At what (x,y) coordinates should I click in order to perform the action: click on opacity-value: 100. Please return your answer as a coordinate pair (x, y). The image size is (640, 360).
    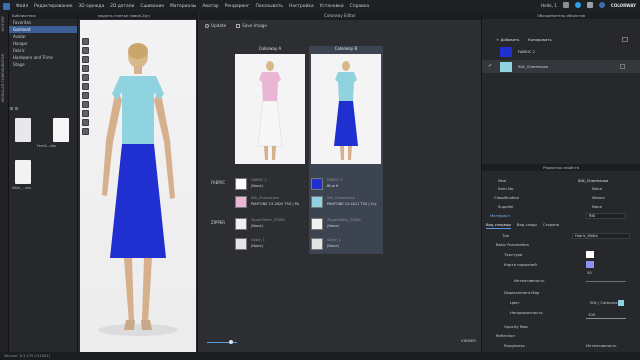
    Looking at the image, I should click on (591, 314).